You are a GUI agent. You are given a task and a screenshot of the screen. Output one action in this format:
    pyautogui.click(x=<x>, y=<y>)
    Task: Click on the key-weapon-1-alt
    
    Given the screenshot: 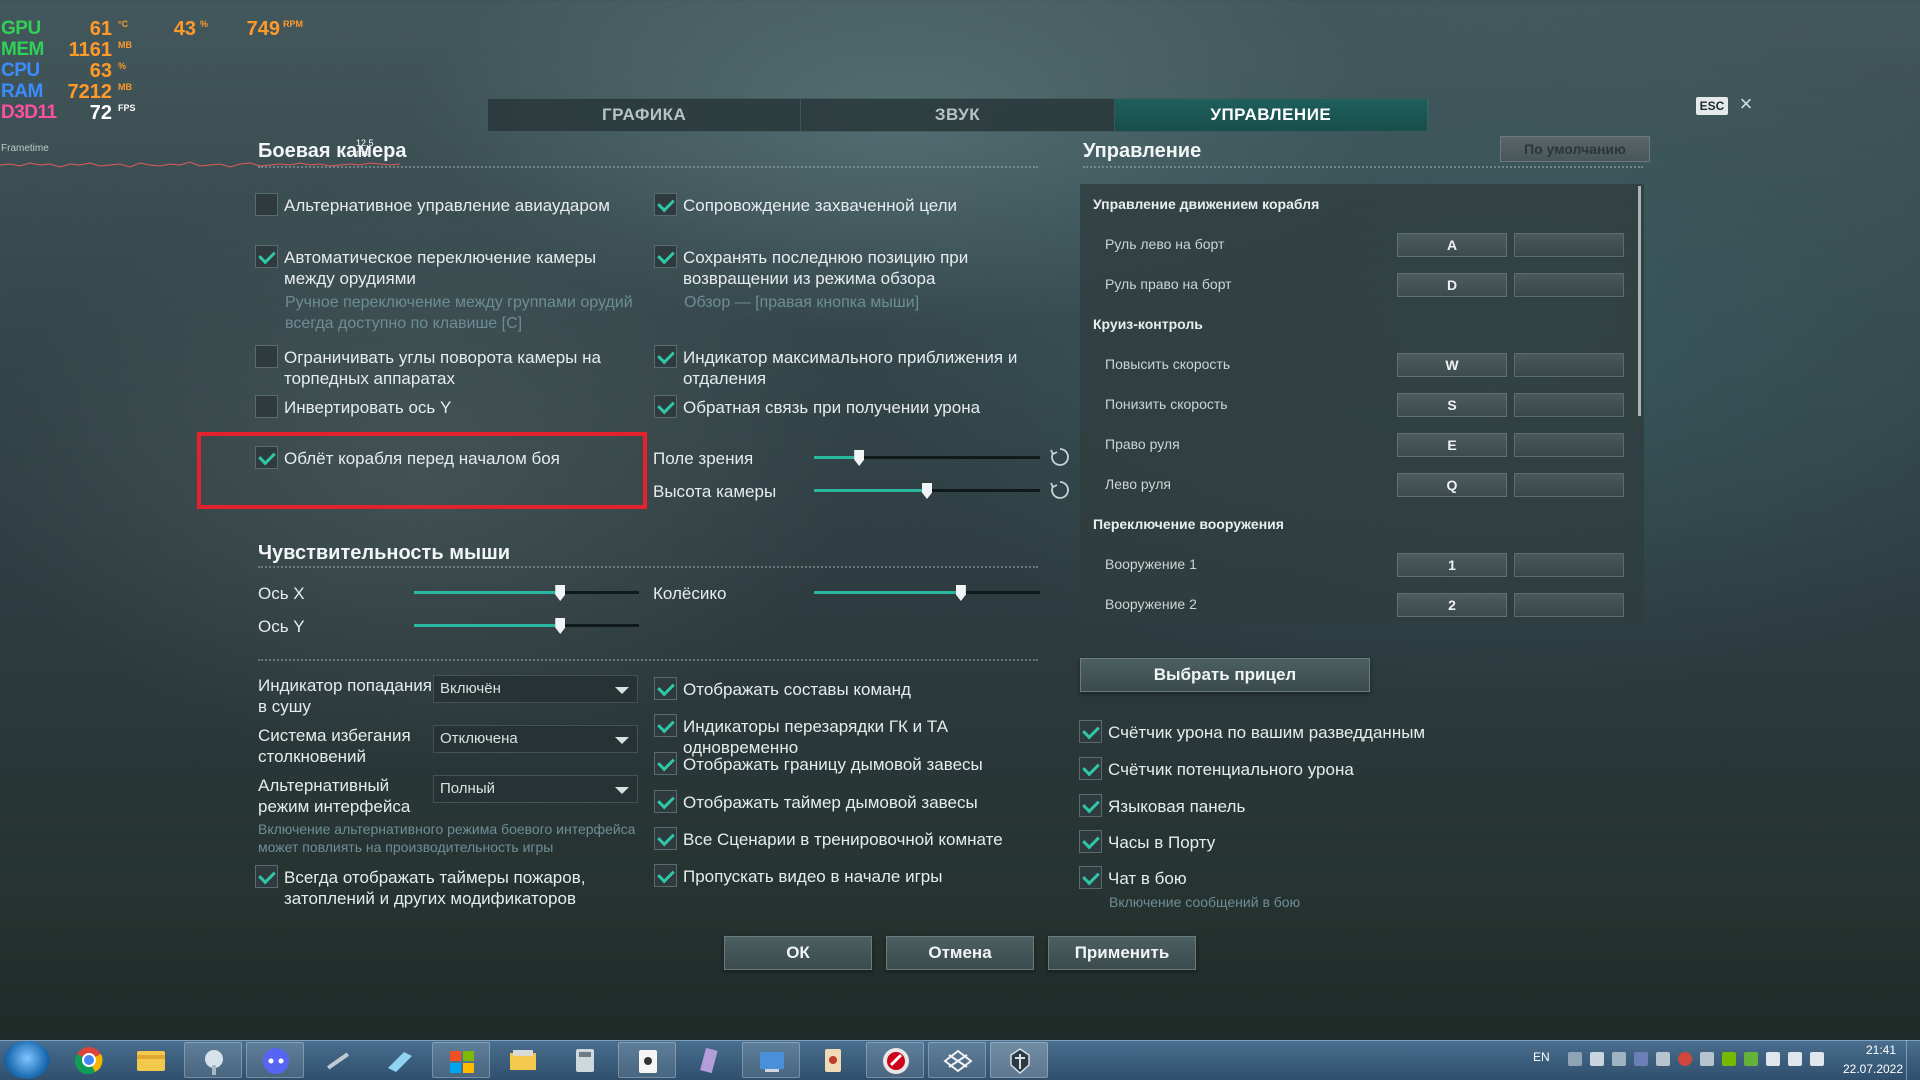 What is the action you would take?
    pyautogui.click(x=1569, y=565)
    